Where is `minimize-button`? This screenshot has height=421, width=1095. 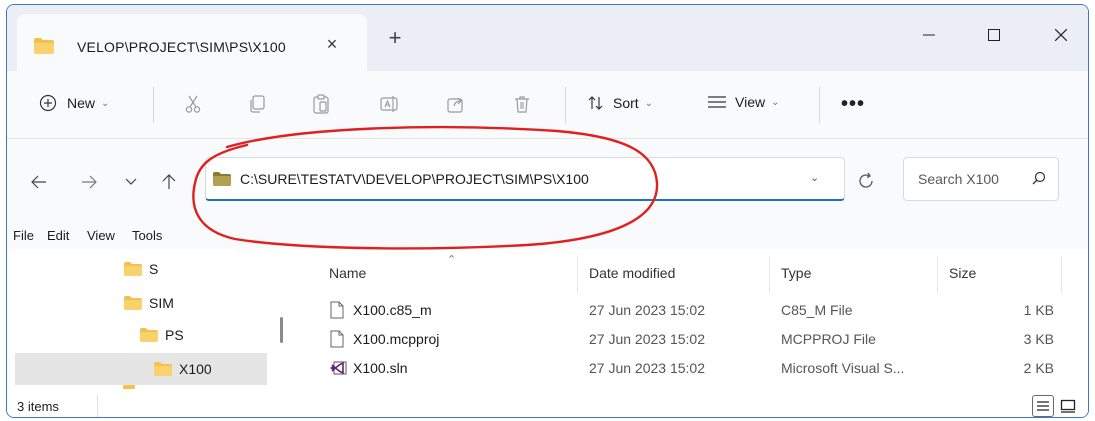 minimize-button is located at coordinates (929, 35).